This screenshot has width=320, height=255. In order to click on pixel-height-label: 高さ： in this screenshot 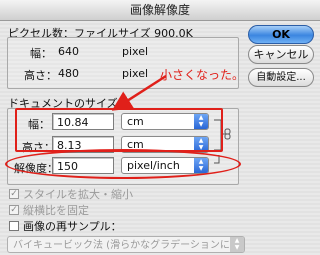, I will do `click(40, 75)`.